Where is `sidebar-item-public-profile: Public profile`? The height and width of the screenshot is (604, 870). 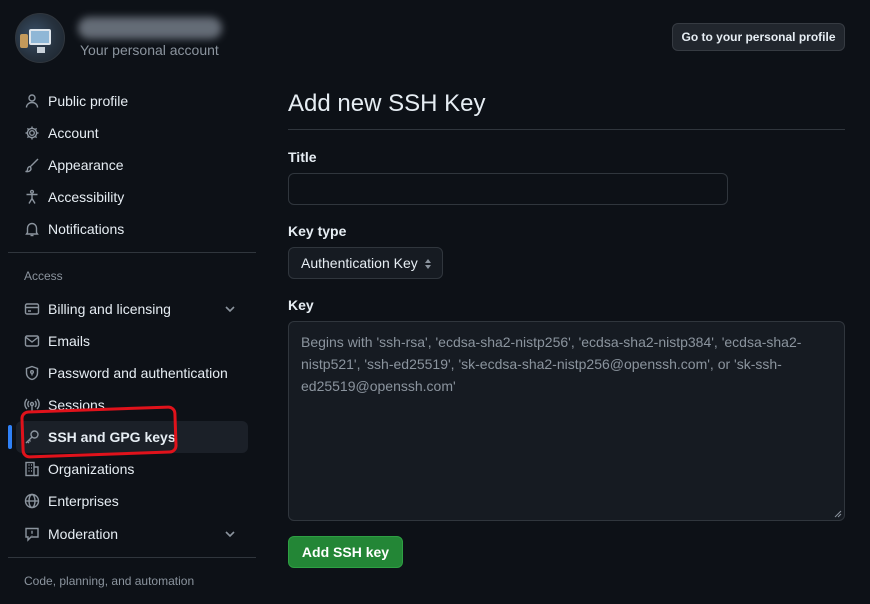 sidebar-item-public-profile: Public profile is located at coordinates (132, 101).